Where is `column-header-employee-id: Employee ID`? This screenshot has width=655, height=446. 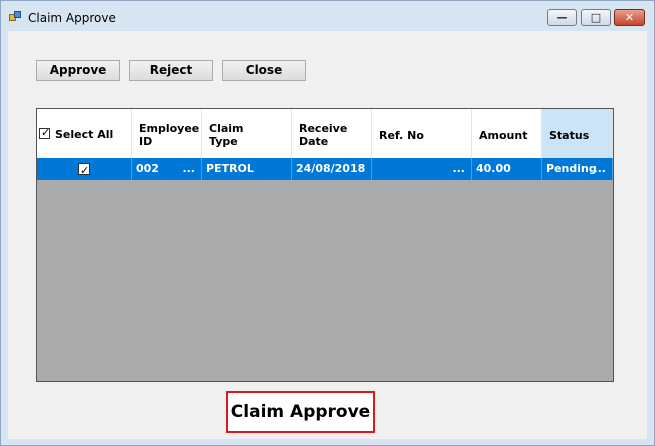 column-header-employee-id: Employee ID is located at coordinates (167, 133).